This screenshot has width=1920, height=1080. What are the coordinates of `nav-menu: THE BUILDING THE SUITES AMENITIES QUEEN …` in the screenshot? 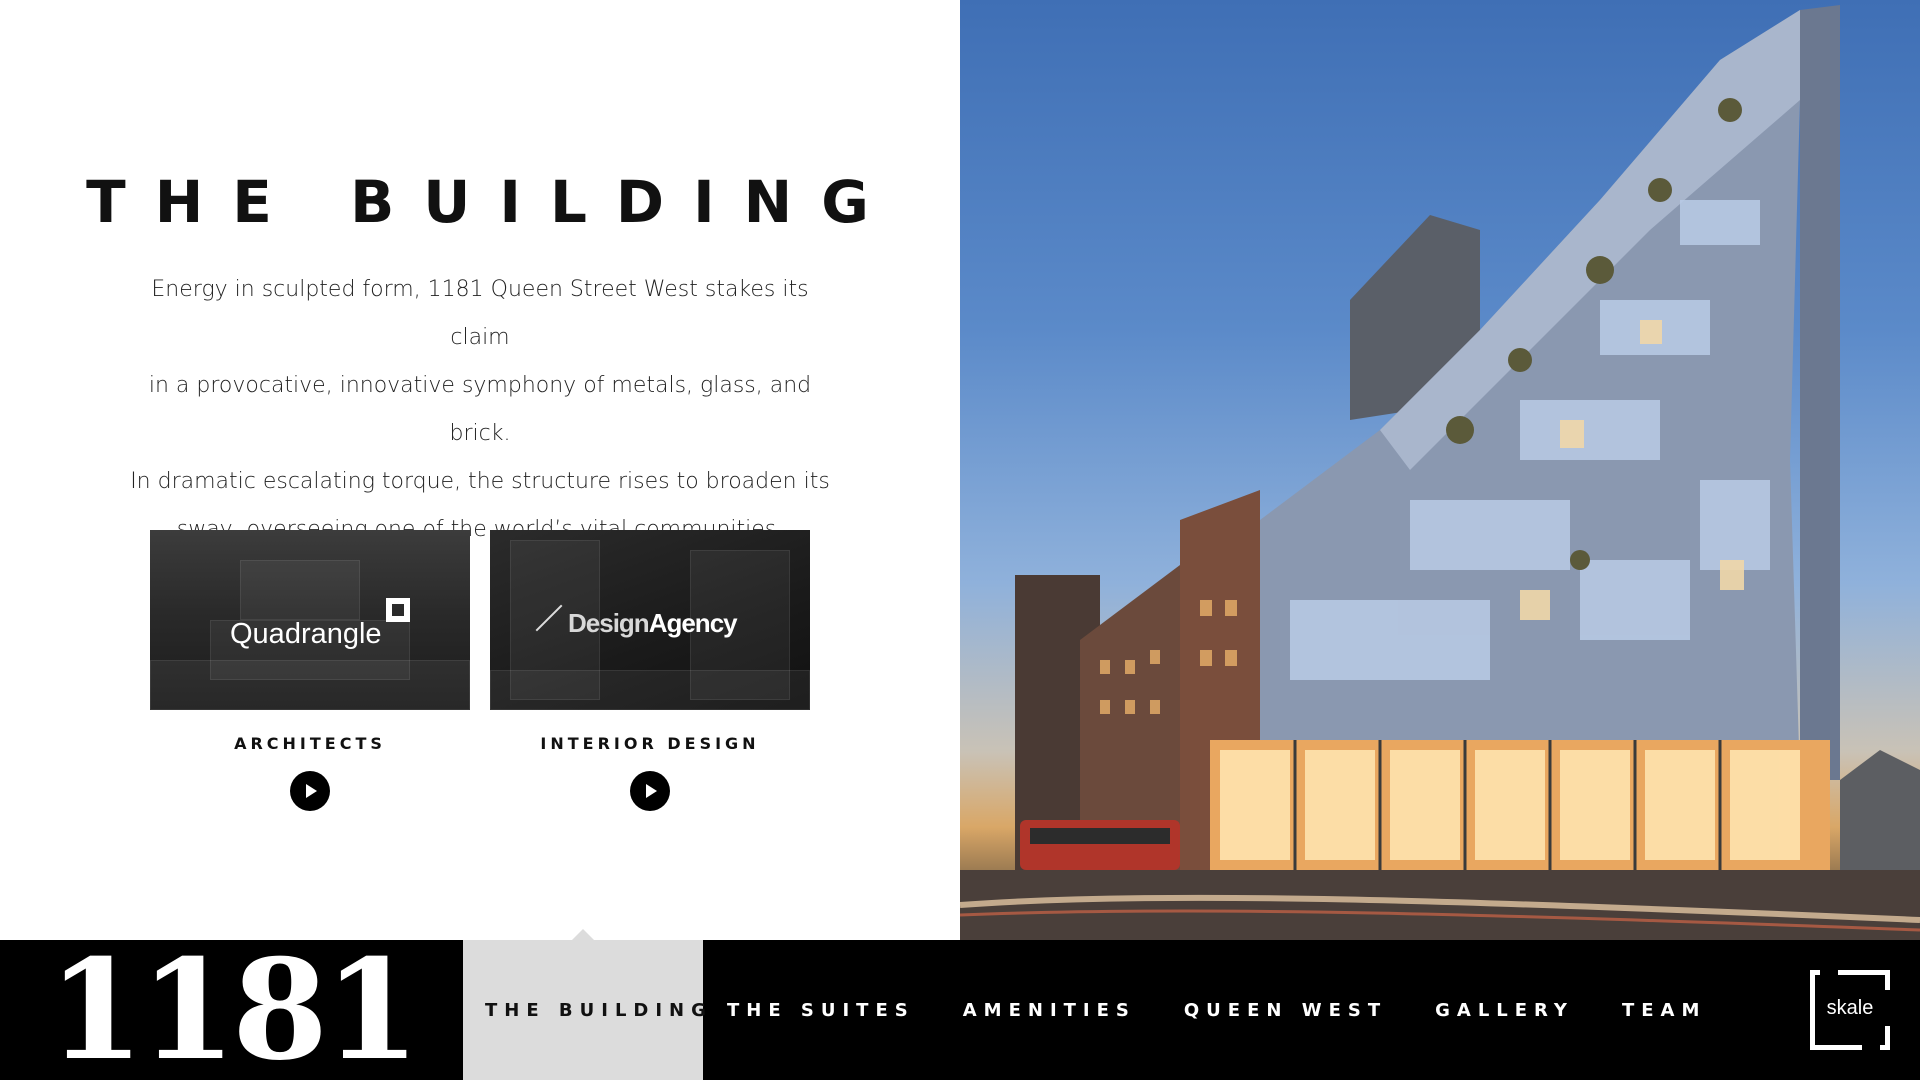 It's located at (1096, 1010).